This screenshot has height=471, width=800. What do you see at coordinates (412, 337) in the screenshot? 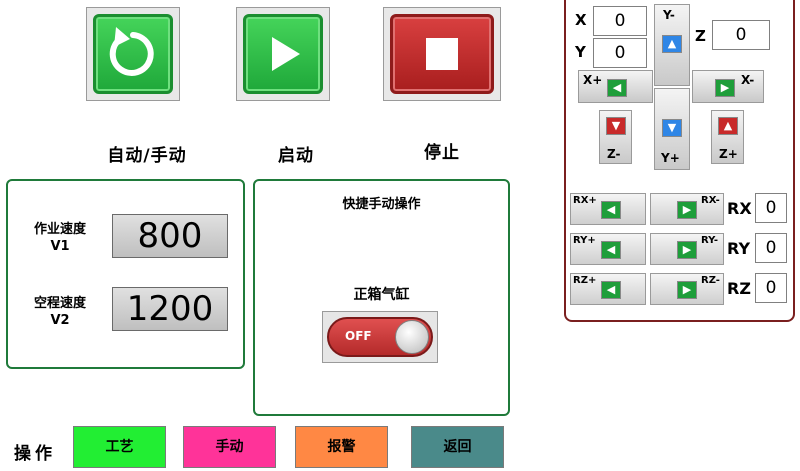
I see `toggle-knob` at bounding box center [412, 337].